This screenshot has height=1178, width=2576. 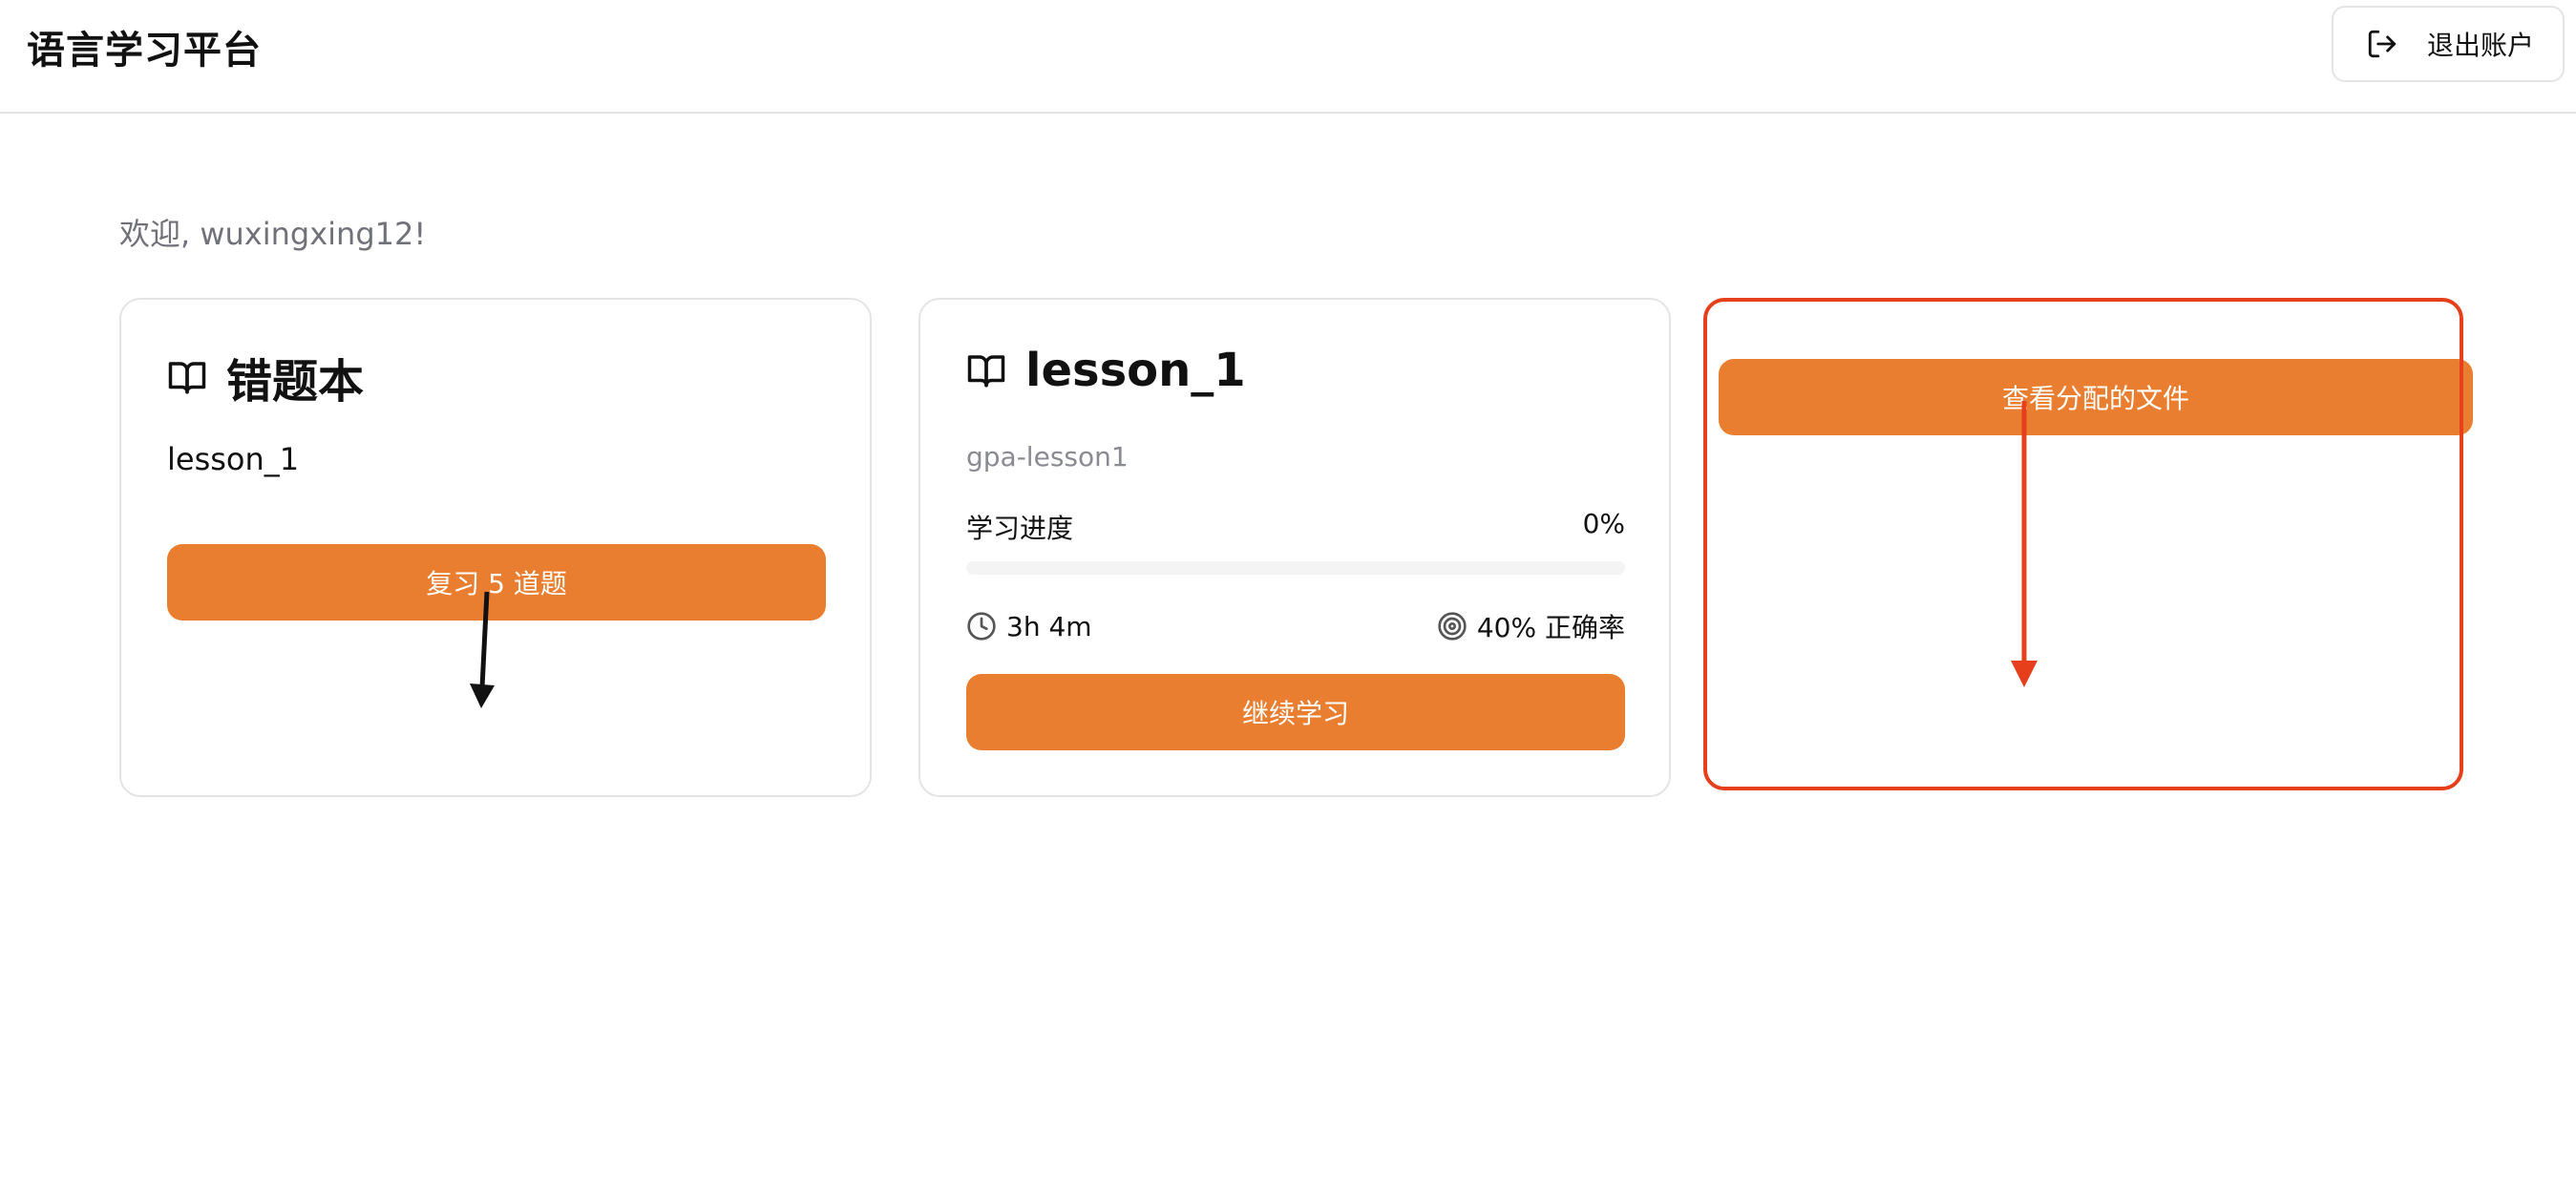 I want to click on wrong-book-card: 错题本 lesson_1 复习 5 道题, so click(x=495, y=548).